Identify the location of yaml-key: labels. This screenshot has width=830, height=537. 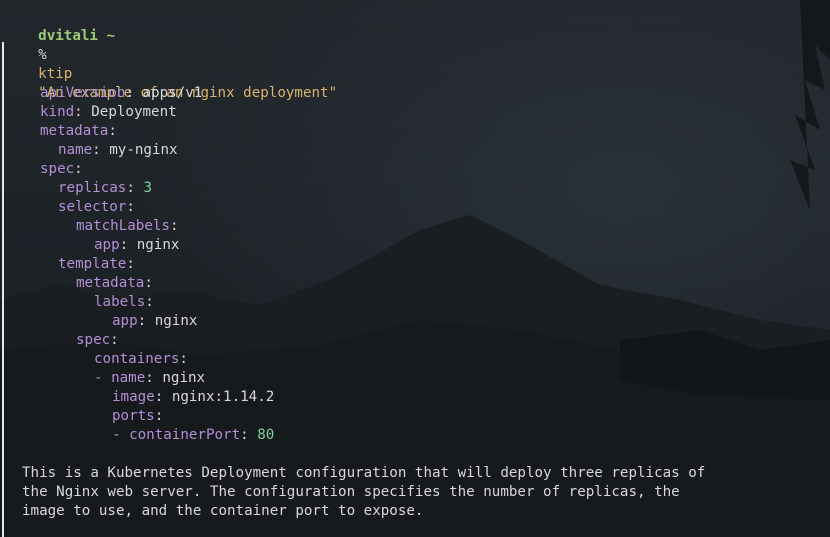
(120, 302).